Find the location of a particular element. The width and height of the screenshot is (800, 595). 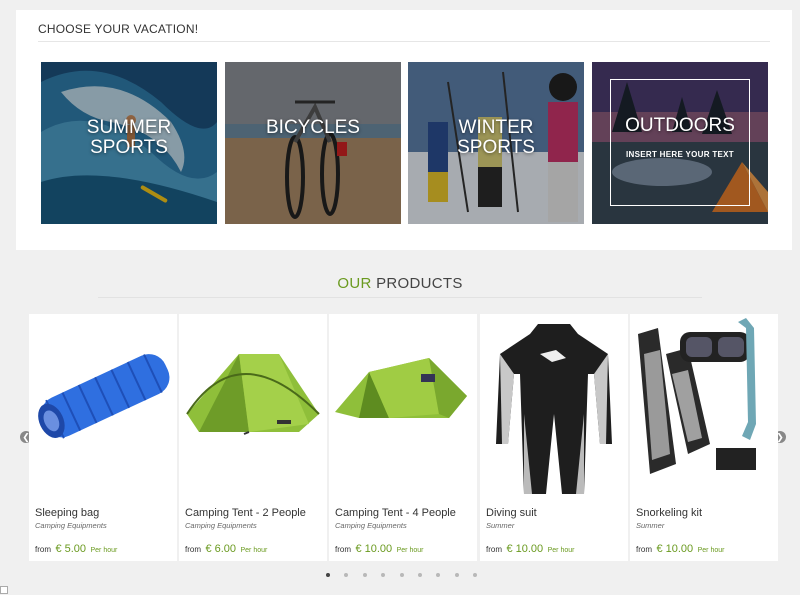

tile-title-line1: OUTDOORS is located at coordinates (680, 125).